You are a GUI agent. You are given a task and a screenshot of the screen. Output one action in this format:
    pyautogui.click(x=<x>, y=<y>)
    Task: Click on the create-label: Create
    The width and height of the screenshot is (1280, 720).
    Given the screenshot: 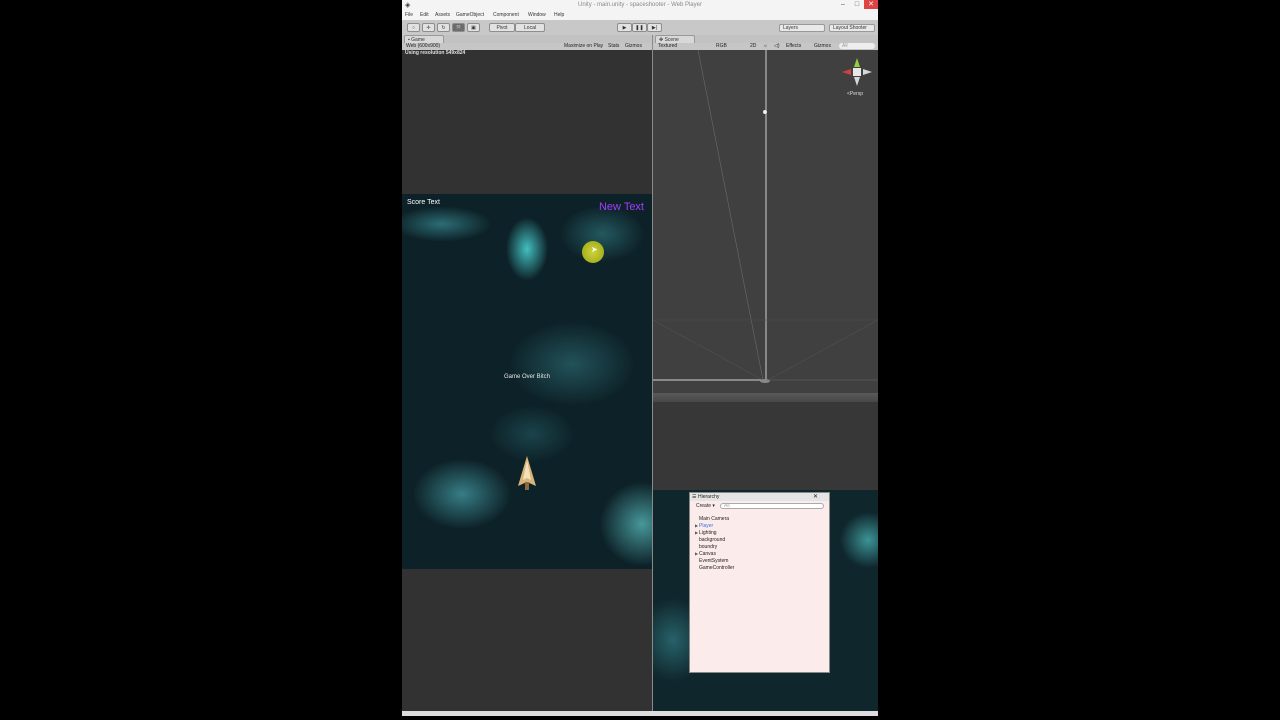 What is the action you would take?
    pyautogui.click(x=704, y=506)
    